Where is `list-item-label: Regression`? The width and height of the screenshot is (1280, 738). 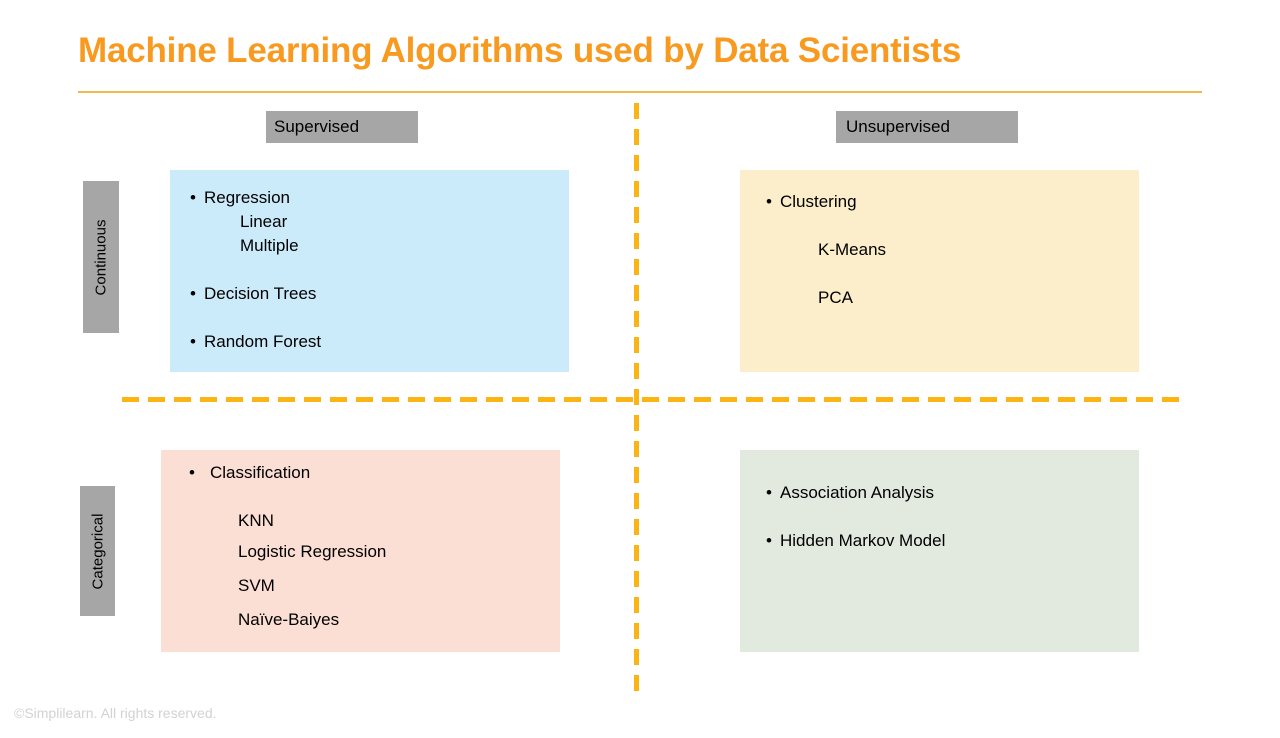 list-item-label: Regression is located at coordinates (247, 197).